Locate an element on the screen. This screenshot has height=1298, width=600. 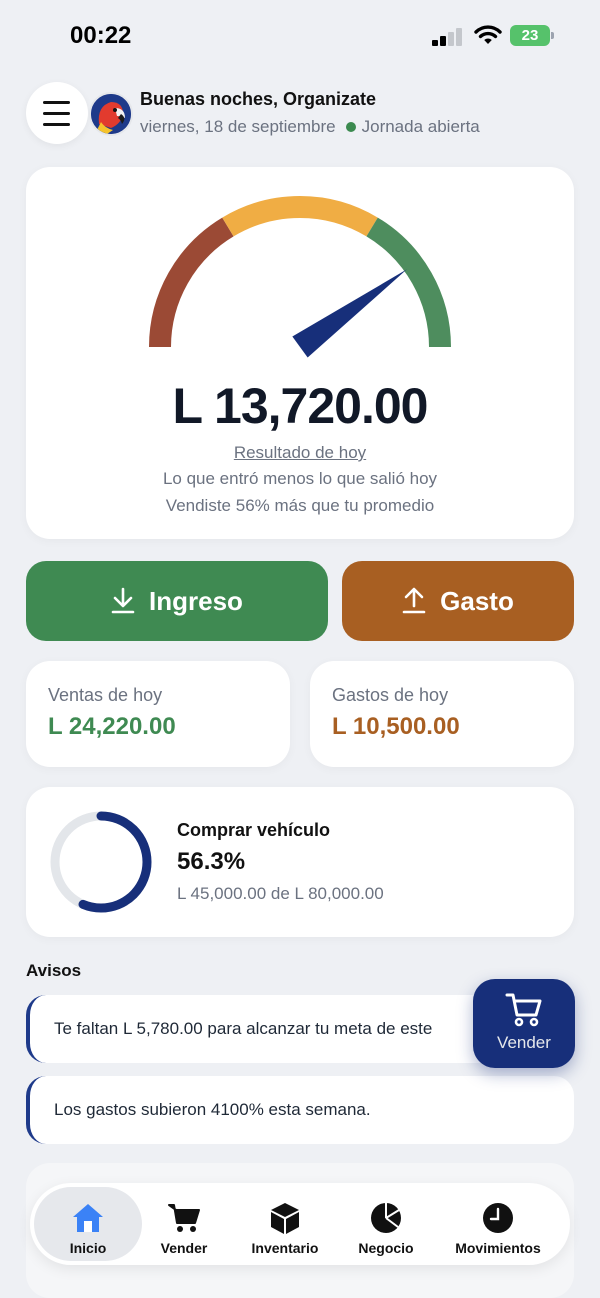
menu-icon is located at coordinates (56, 102).